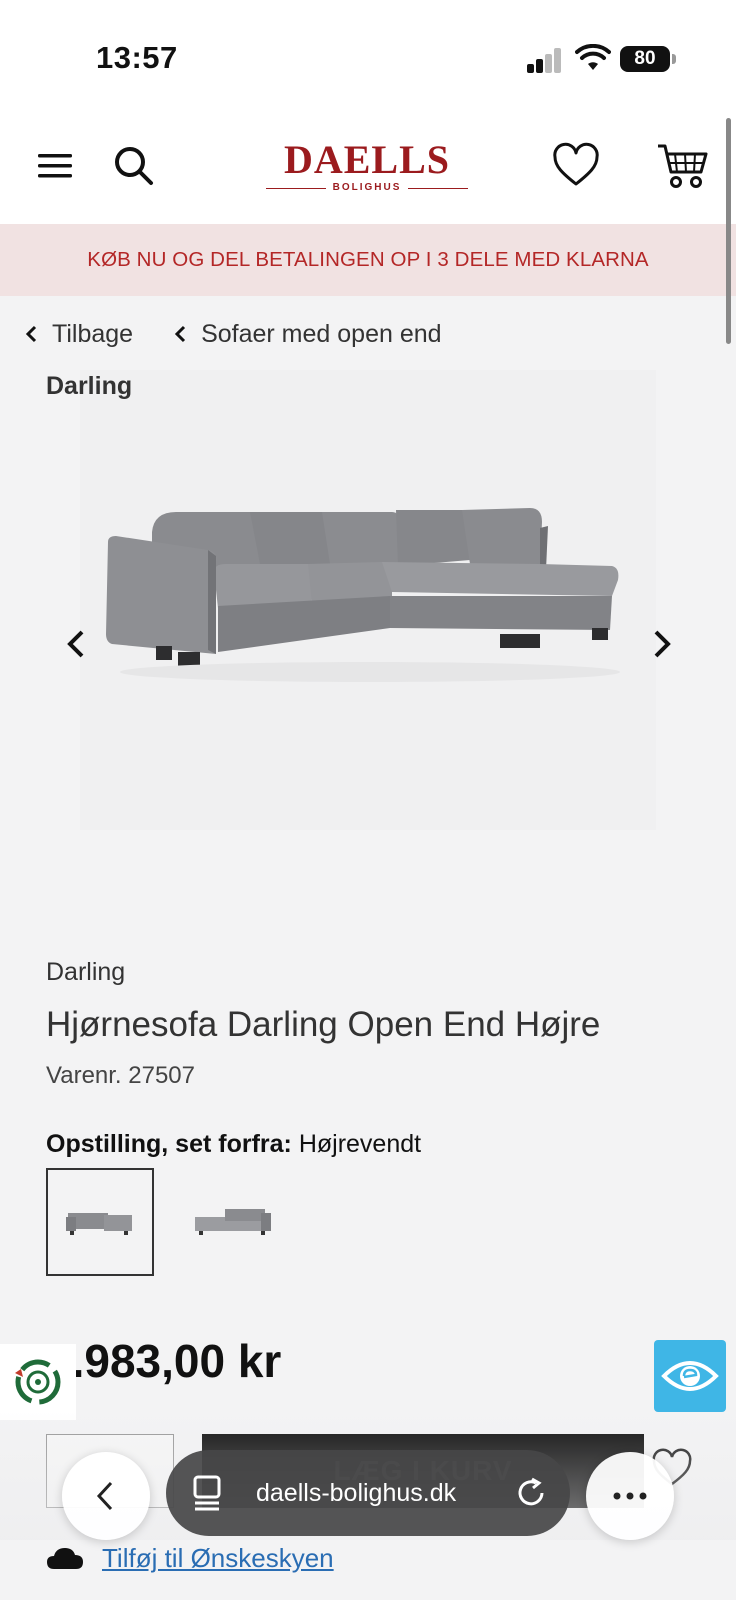  I want to click on hamburger-menu-icon, so click(58, 166).